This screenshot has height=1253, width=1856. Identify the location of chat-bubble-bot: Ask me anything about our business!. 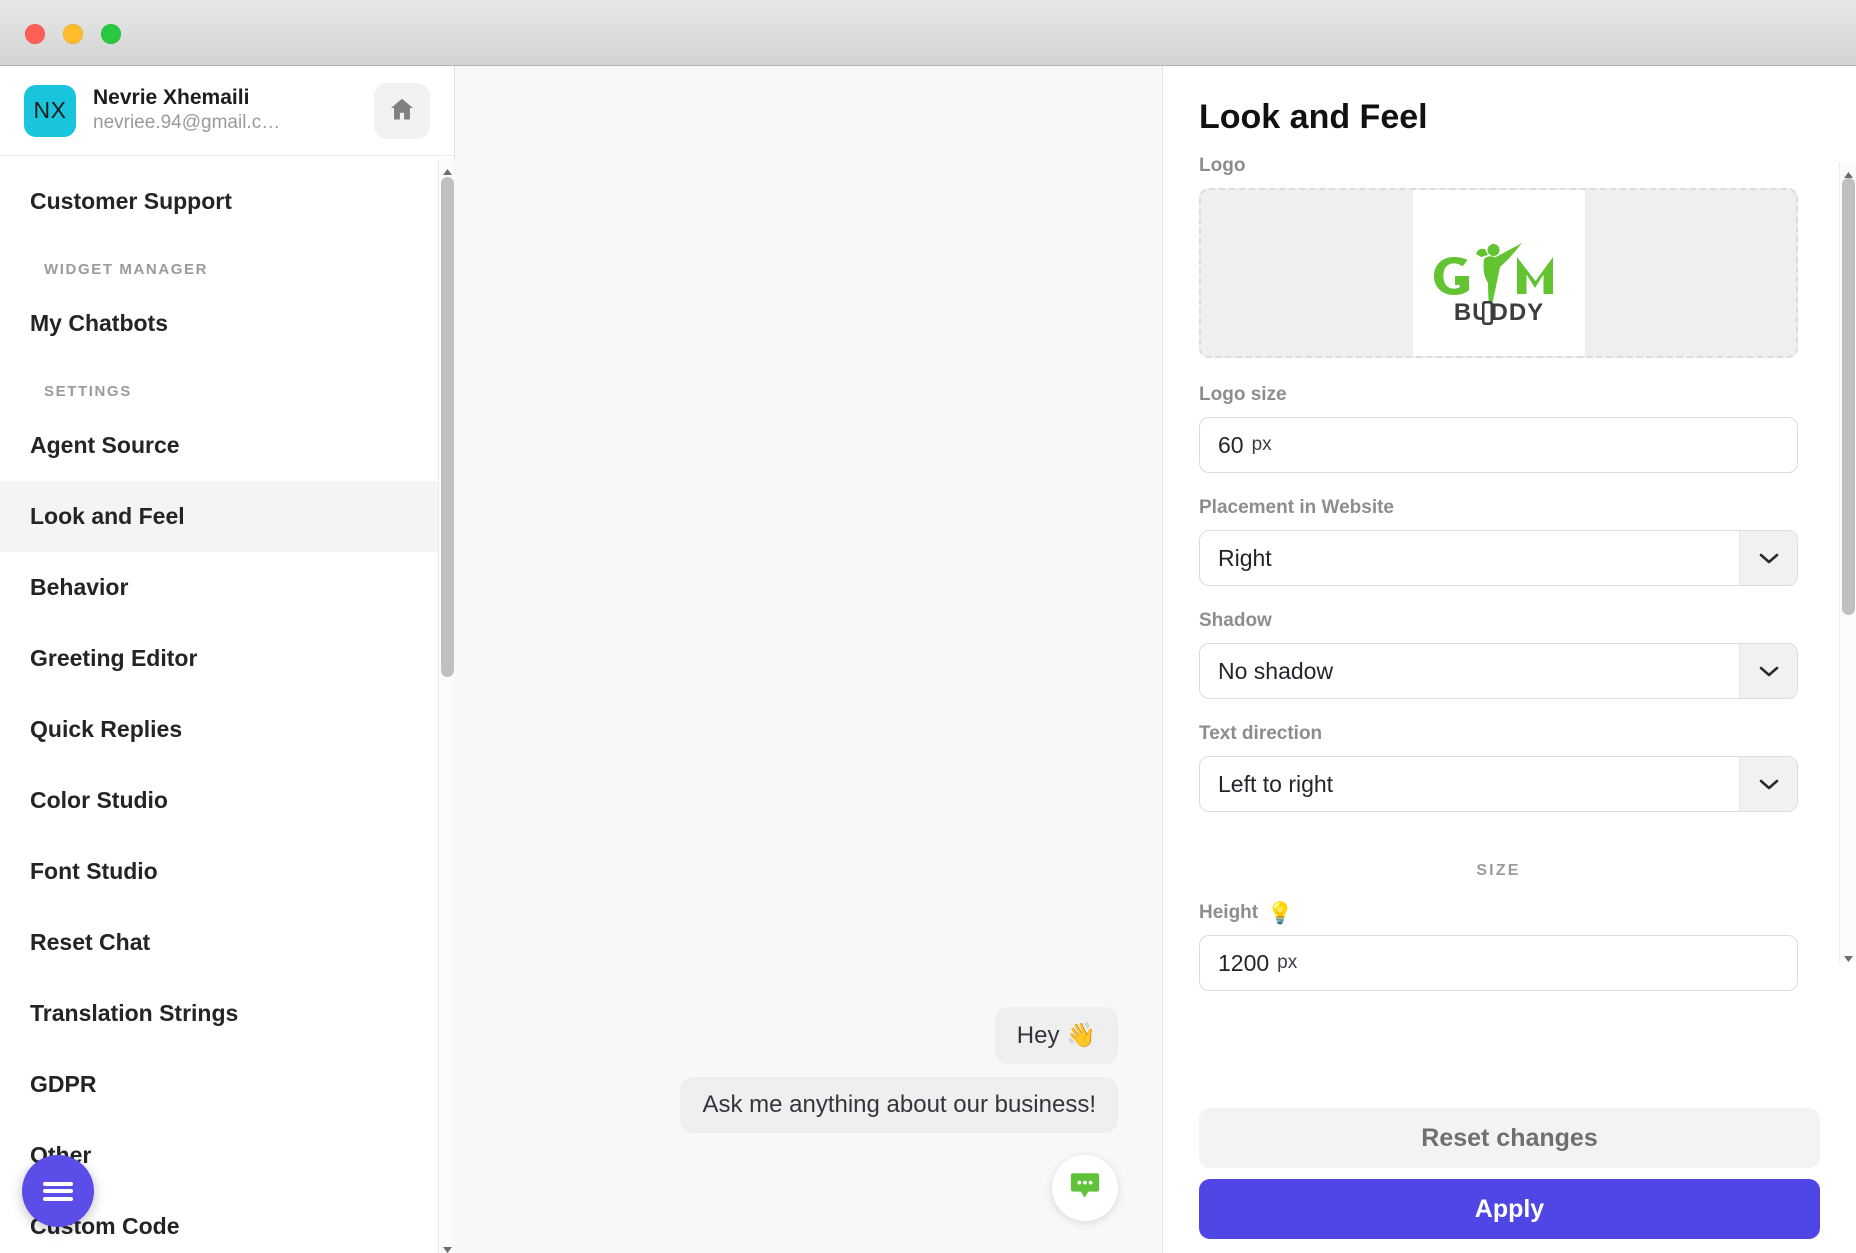
(899, 1105).